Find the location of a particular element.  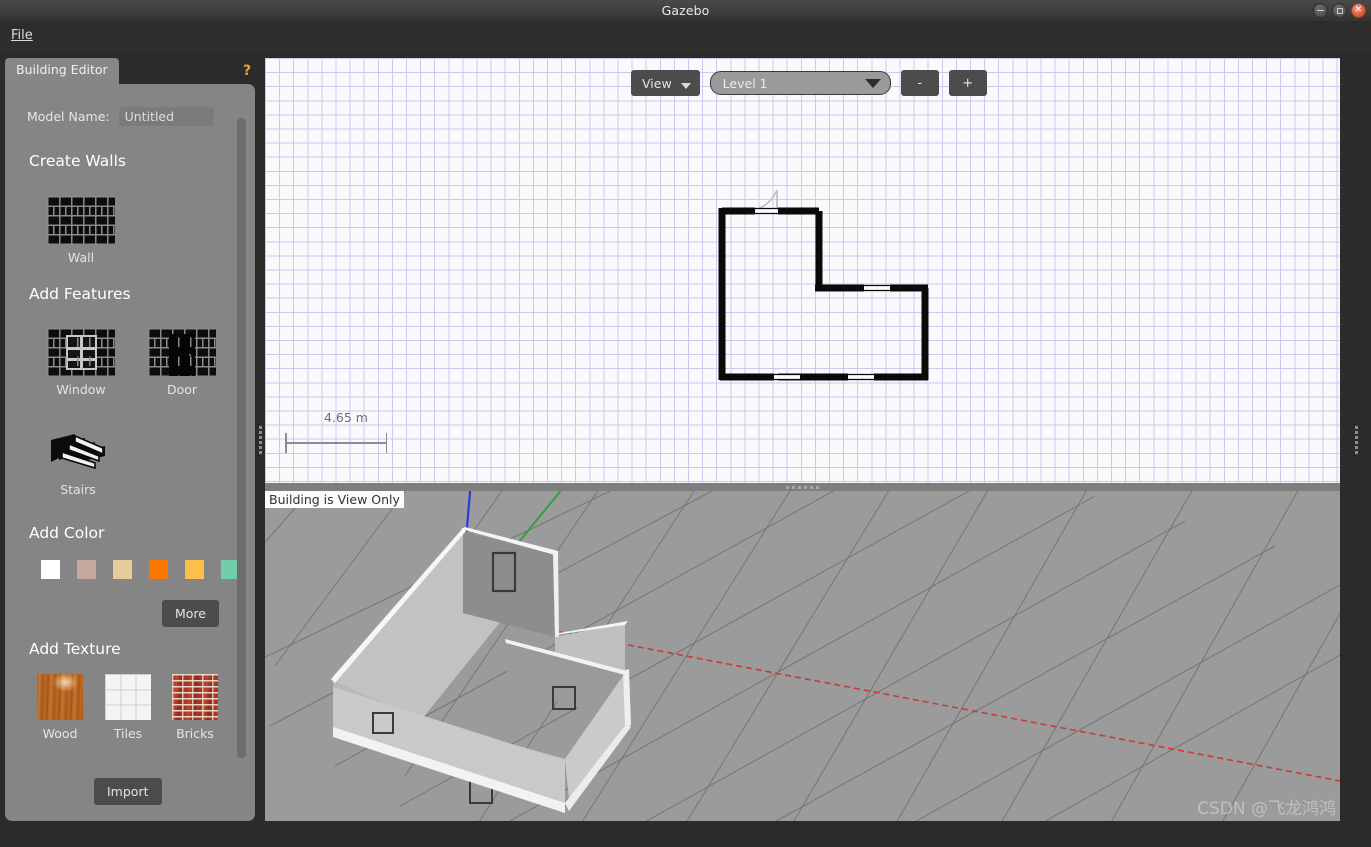

floorplan-drawing is located at coordinates (823, 285).